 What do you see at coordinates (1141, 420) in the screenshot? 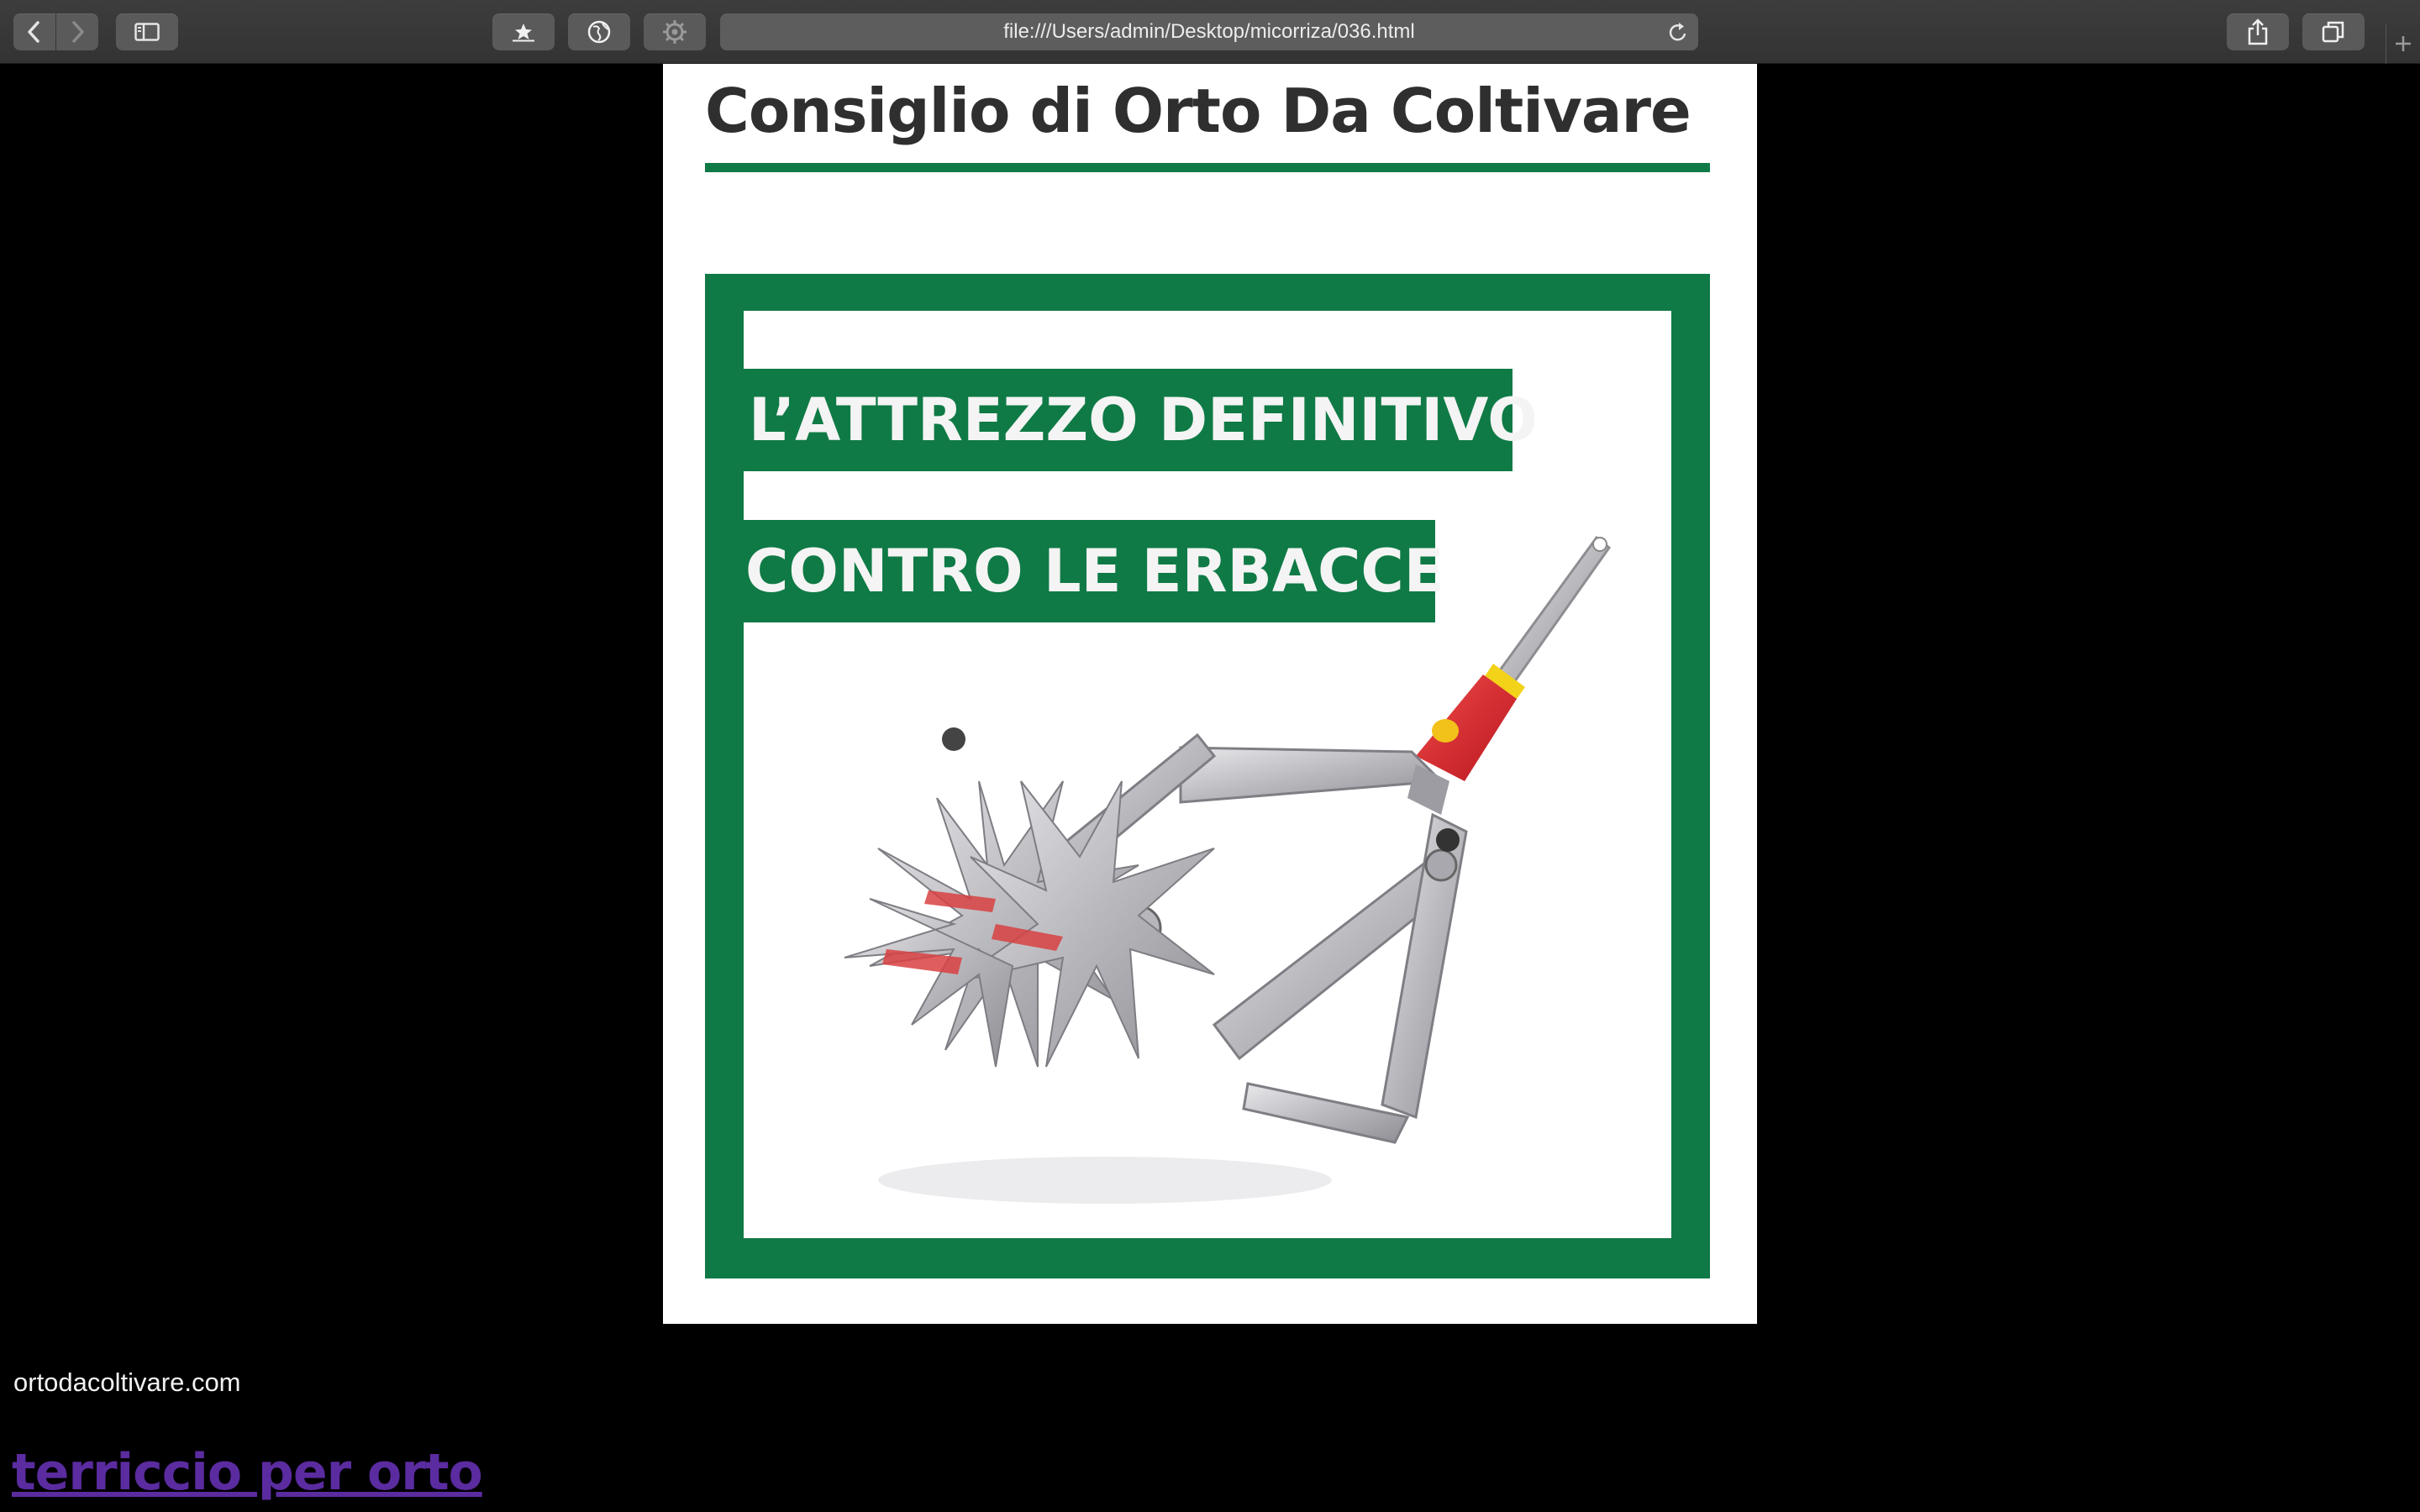
I see `promo-headline-line1: L’ATTREZZO DEFINITIVO` at bounding box center [1141, 420].